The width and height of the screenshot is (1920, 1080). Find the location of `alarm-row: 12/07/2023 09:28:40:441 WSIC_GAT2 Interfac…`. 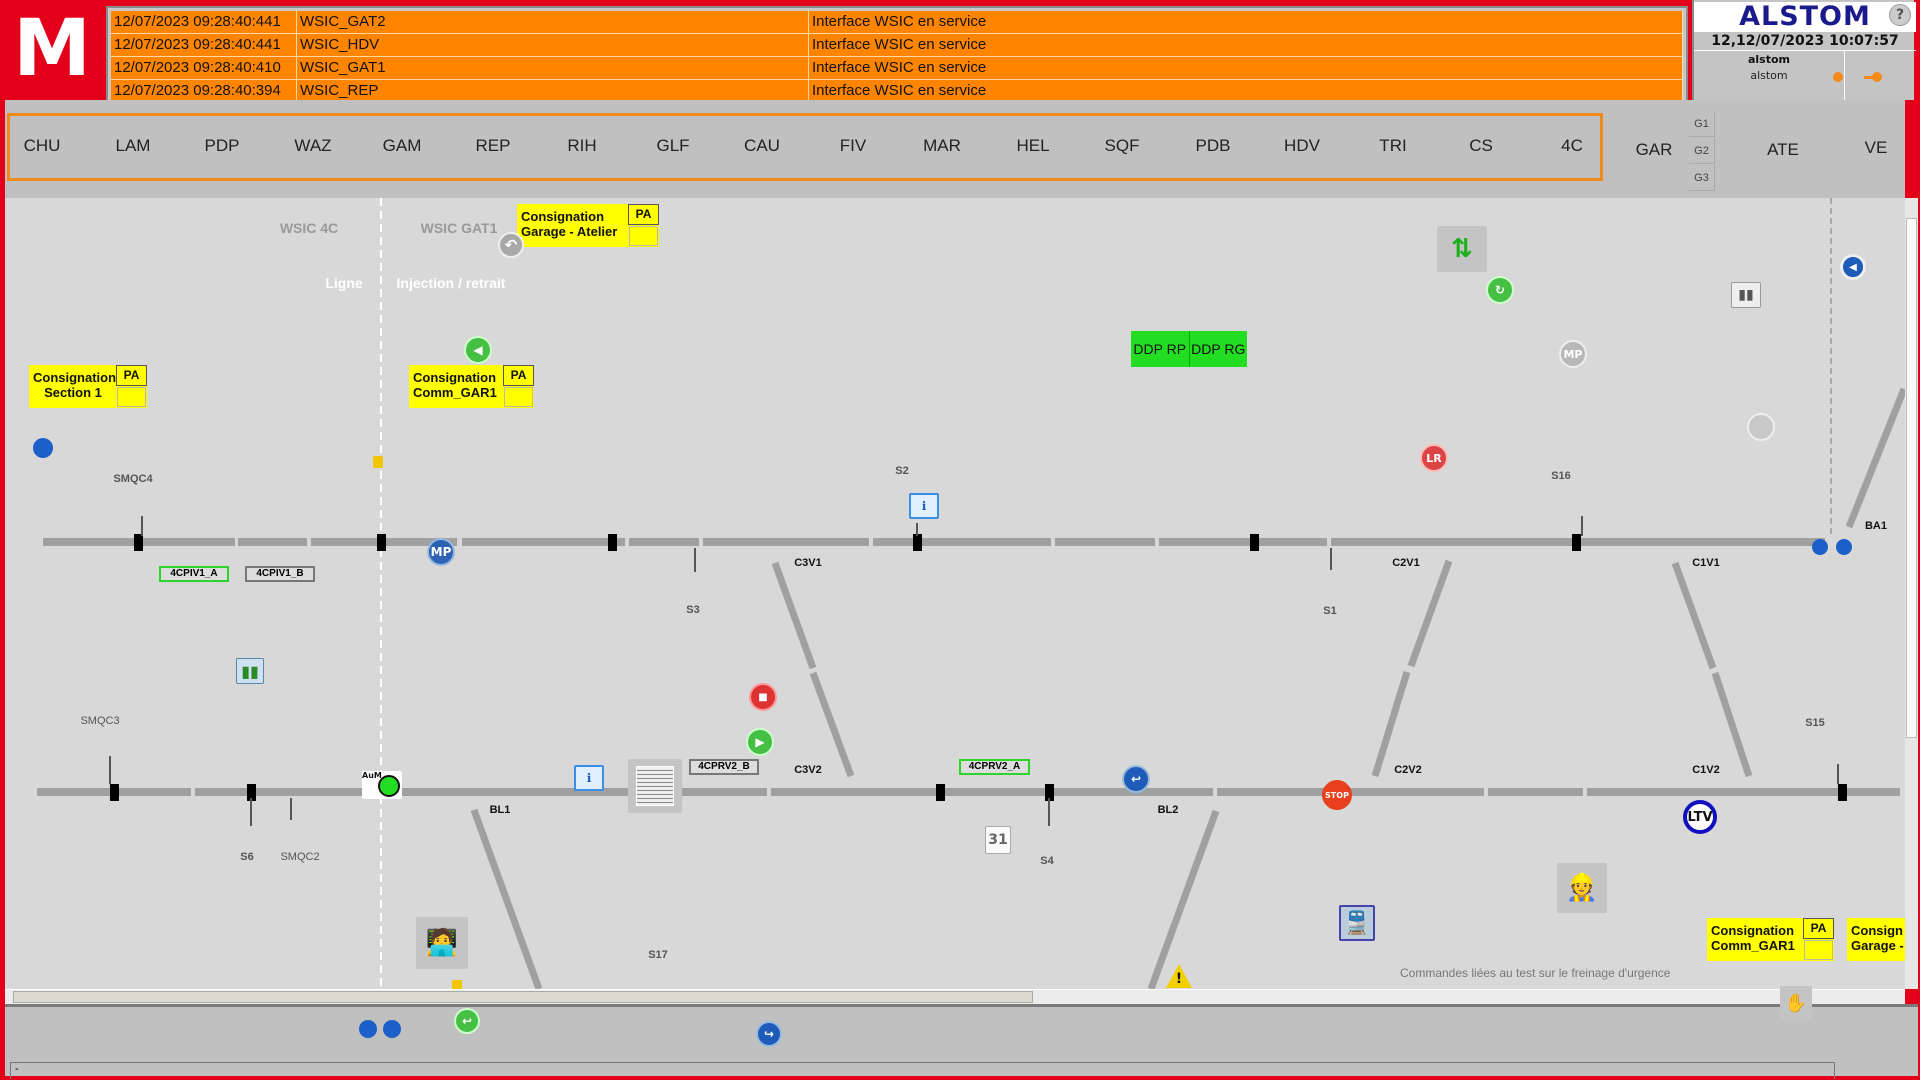

alarm-row: 12/07/2023 09:28:40:441 WSIC_GAT2 Interfac… is located at coordinates (897, 22).